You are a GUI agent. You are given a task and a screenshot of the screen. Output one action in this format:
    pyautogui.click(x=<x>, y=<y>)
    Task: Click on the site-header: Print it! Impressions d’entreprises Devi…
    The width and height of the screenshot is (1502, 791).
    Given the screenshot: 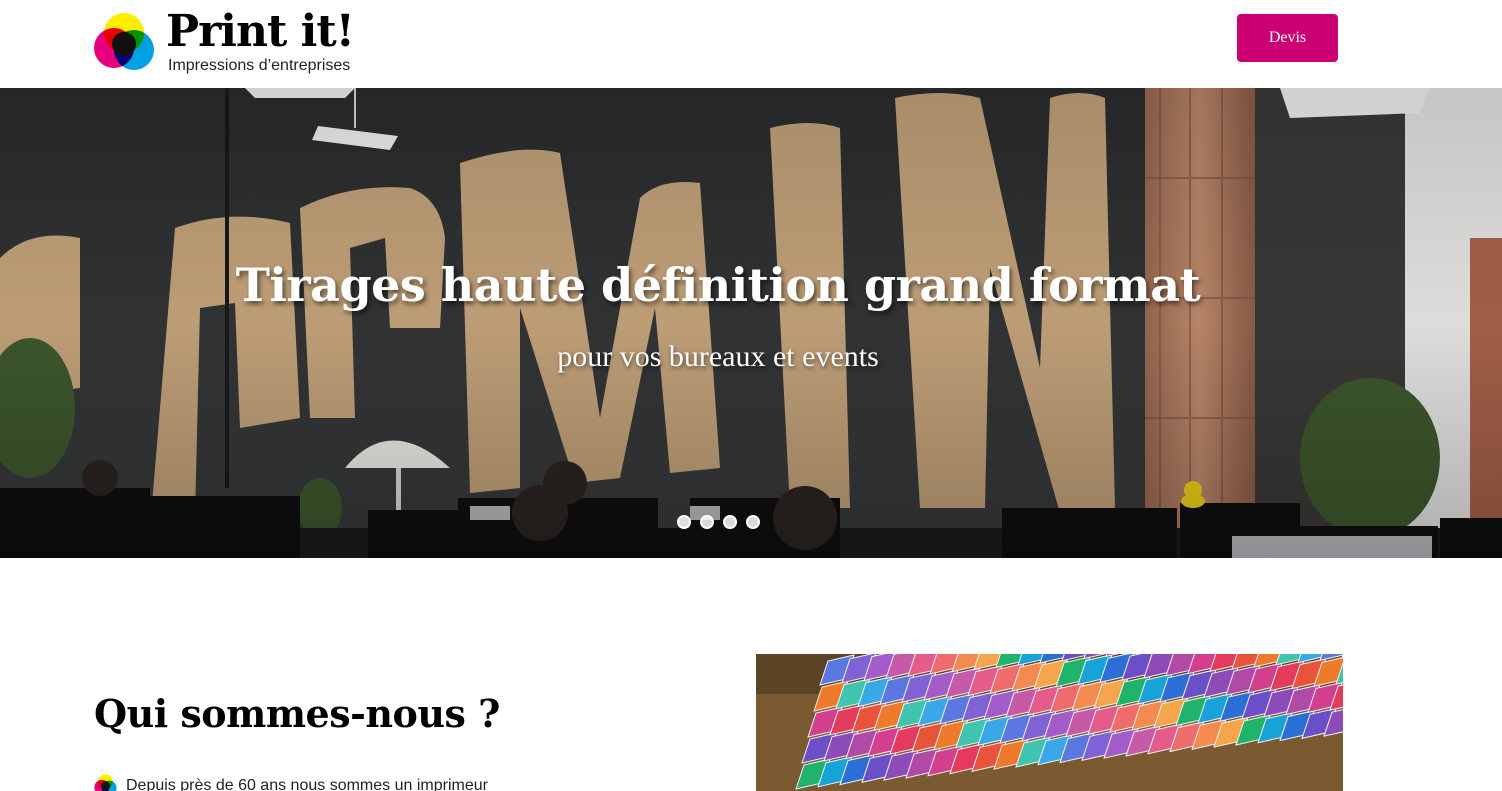 What is the action you would take?
    pyautogui.click(x=751, y=44)
    